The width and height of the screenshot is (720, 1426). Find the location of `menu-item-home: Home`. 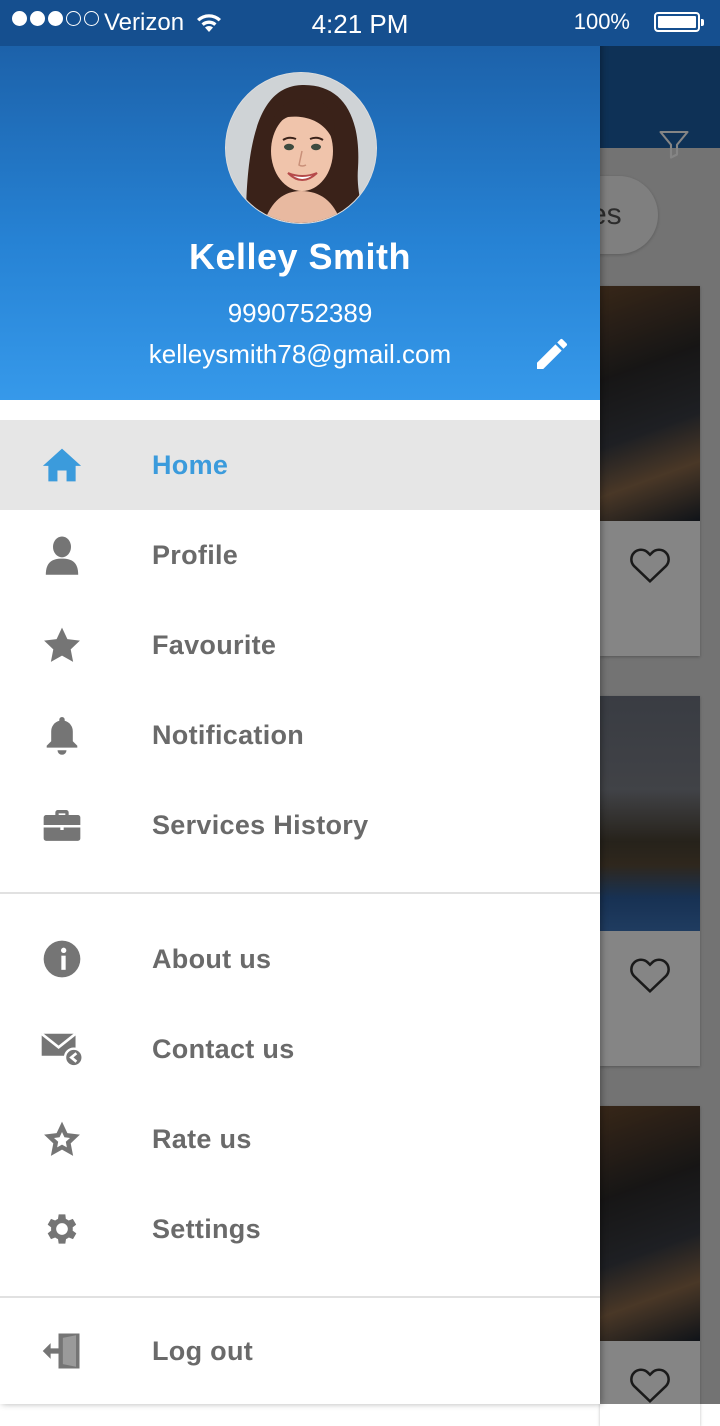

menu-item-home: Home is located at coordinates (300, 465).